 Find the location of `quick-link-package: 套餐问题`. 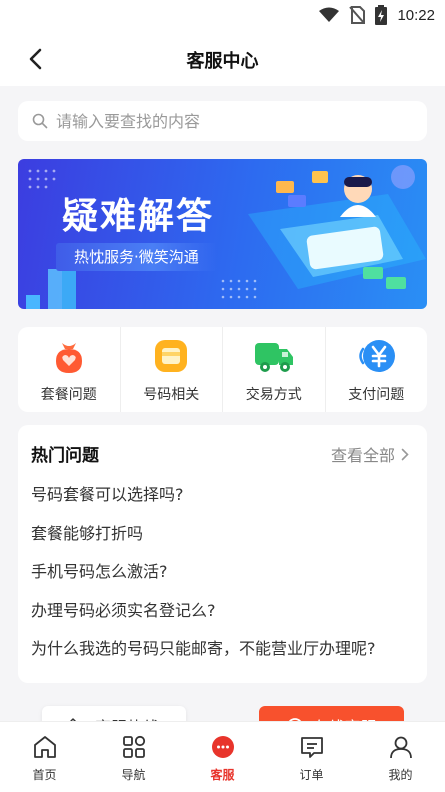

quick-link-package: 套餐问题 is located at coordinates (69, 369).